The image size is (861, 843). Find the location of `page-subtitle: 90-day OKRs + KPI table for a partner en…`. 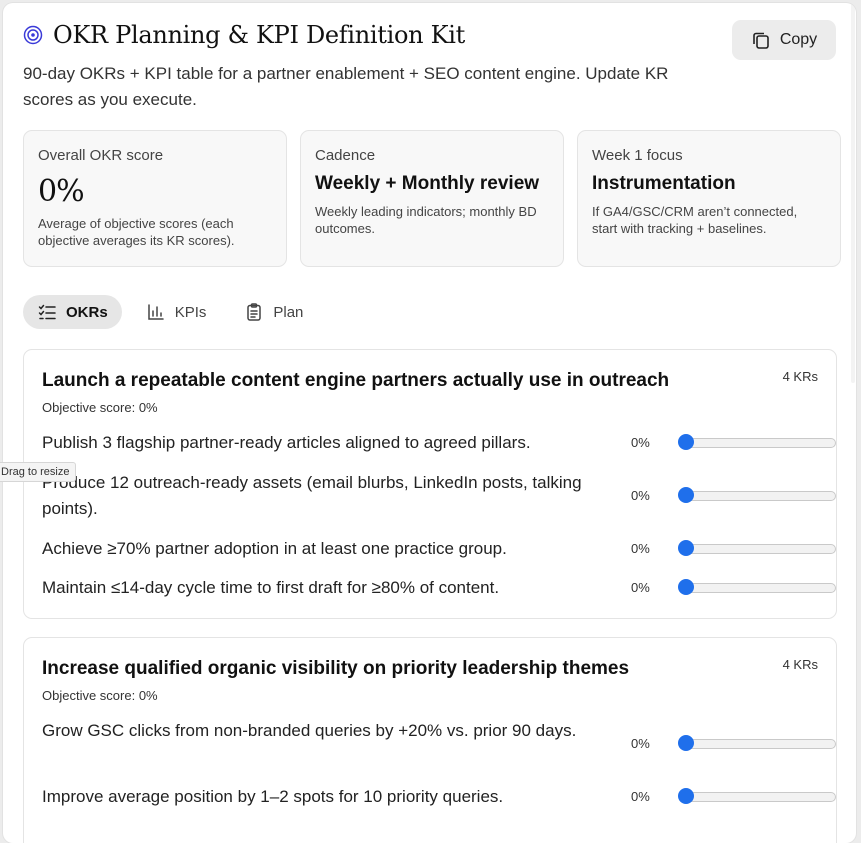

page-subtitle: 90-day OKRs + KPI table for a partner en… is located at coordinates (346, 86).